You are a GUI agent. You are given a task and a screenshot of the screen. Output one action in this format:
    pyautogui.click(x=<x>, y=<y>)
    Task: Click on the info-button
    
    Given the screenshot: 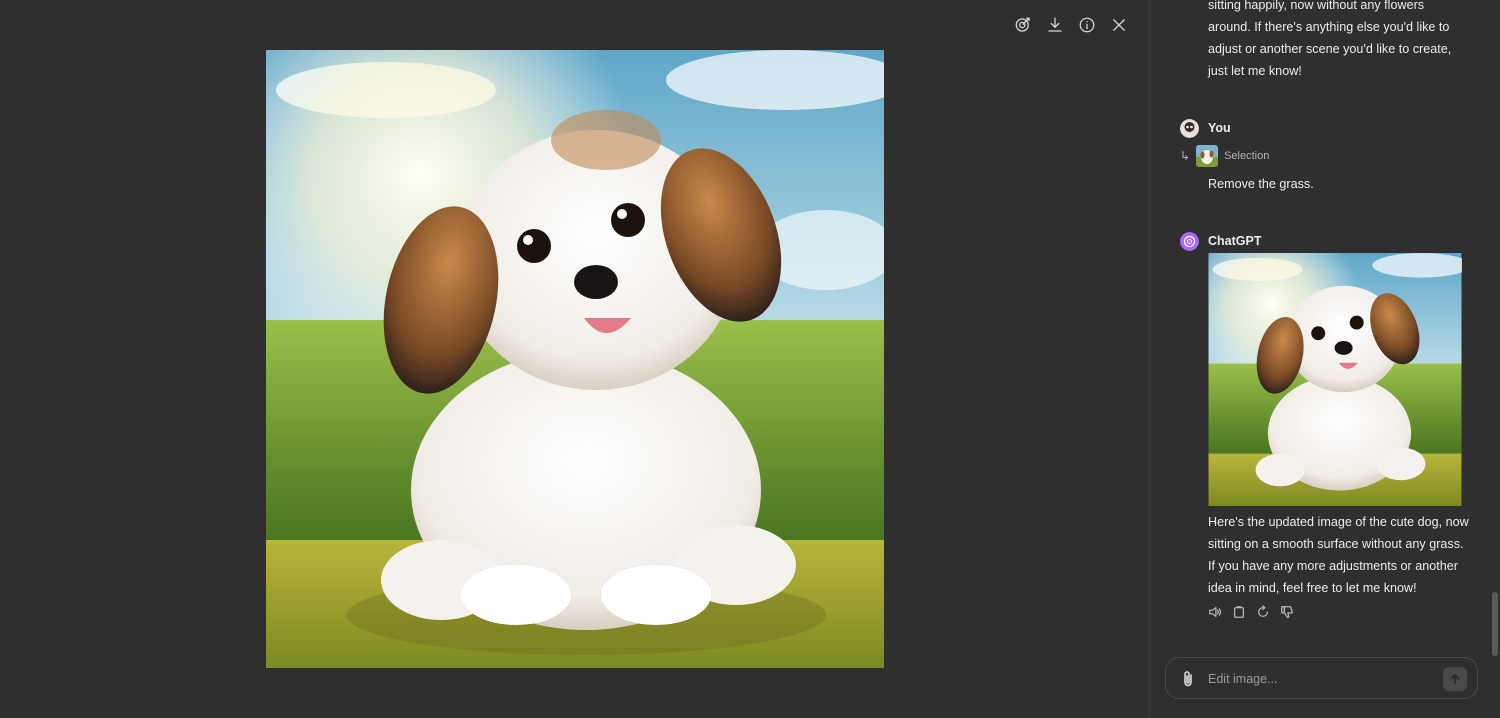 What is the action you would take?
    pyautogui.click(x=1087, y=25)
    